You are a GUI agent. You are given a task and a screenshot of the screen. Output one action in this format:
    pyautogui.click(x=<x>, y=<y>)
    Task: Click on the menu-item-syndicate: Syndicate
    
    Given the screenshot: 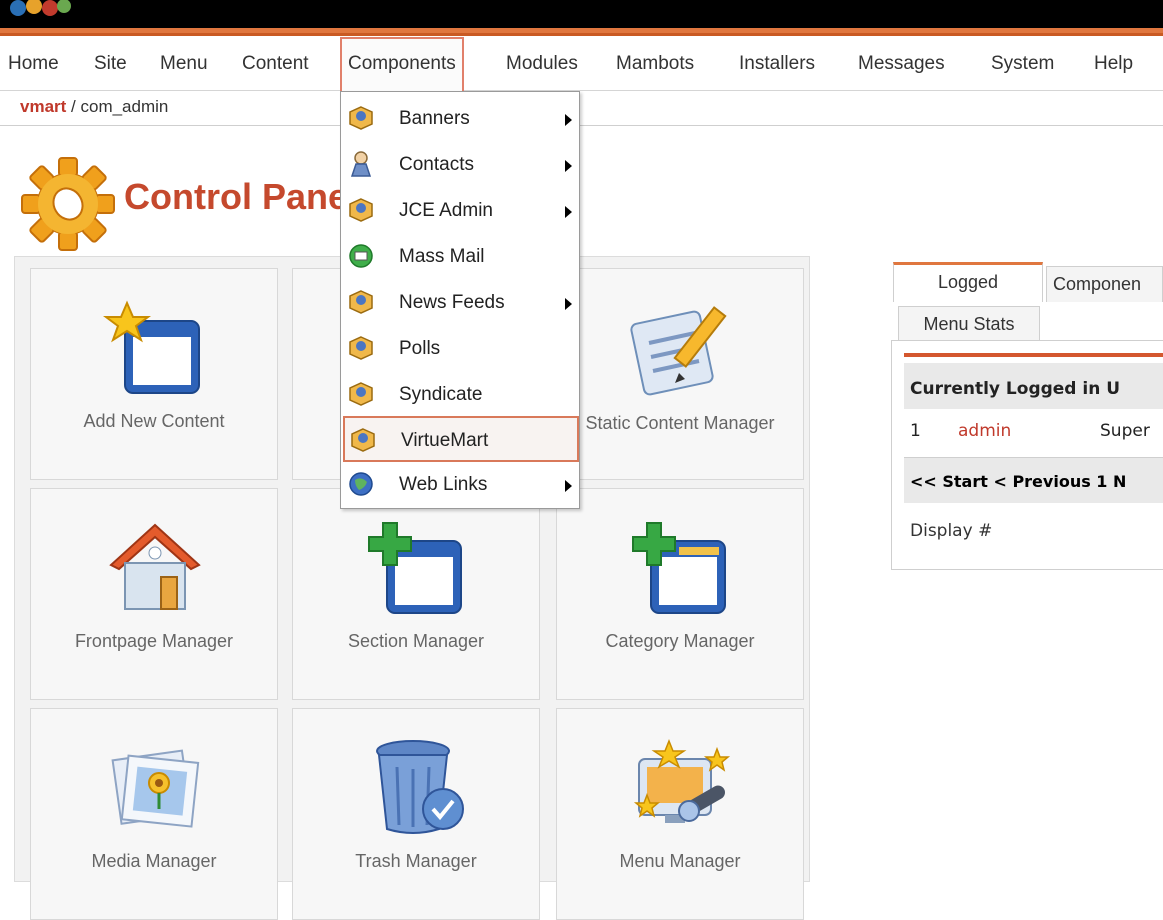 What is the action you would take?
    pyautogui.click(x=461, y=395)
    